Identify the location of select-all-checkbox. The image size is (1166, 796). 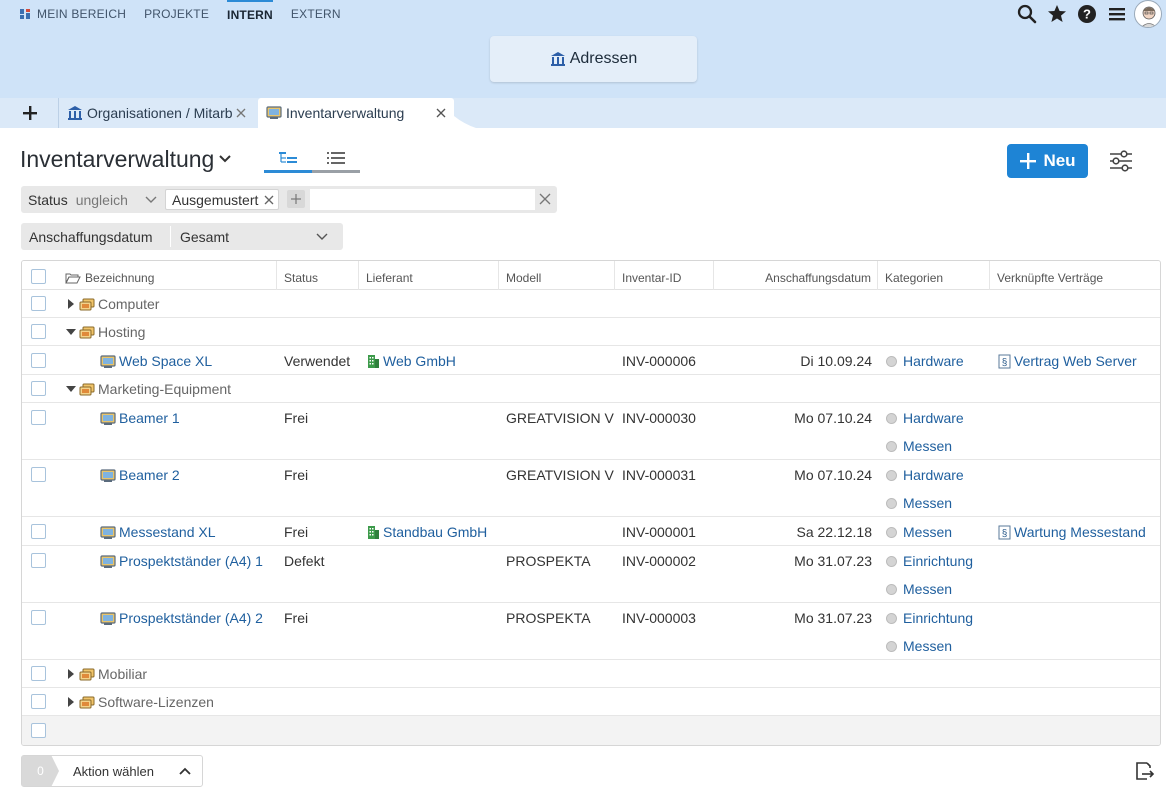
(38, 276).